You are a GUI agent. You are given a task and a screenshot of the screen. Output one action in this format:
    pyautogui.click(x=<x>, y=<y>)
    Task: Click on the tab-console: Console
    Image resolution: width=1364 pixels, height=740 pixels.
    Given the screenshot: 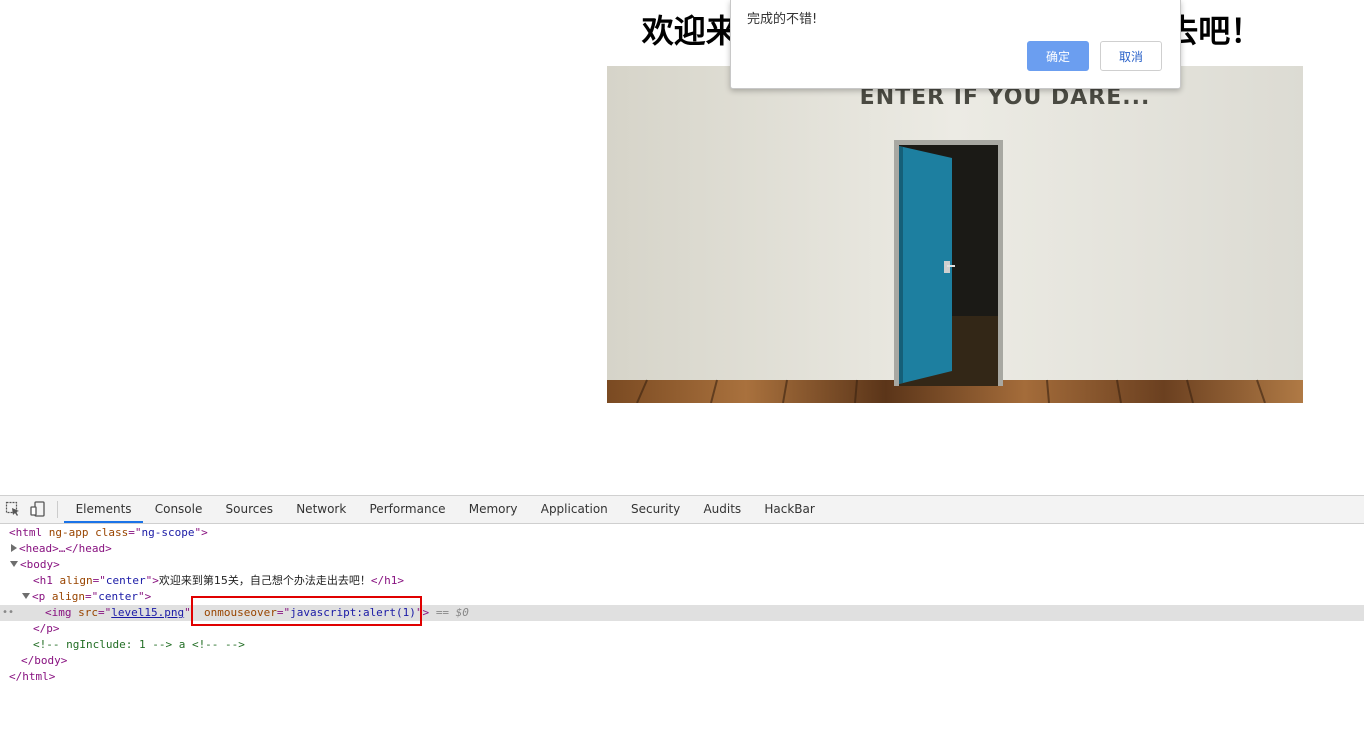 What is the action you would take?
    pyautogui.click(x=178, y=509)
    